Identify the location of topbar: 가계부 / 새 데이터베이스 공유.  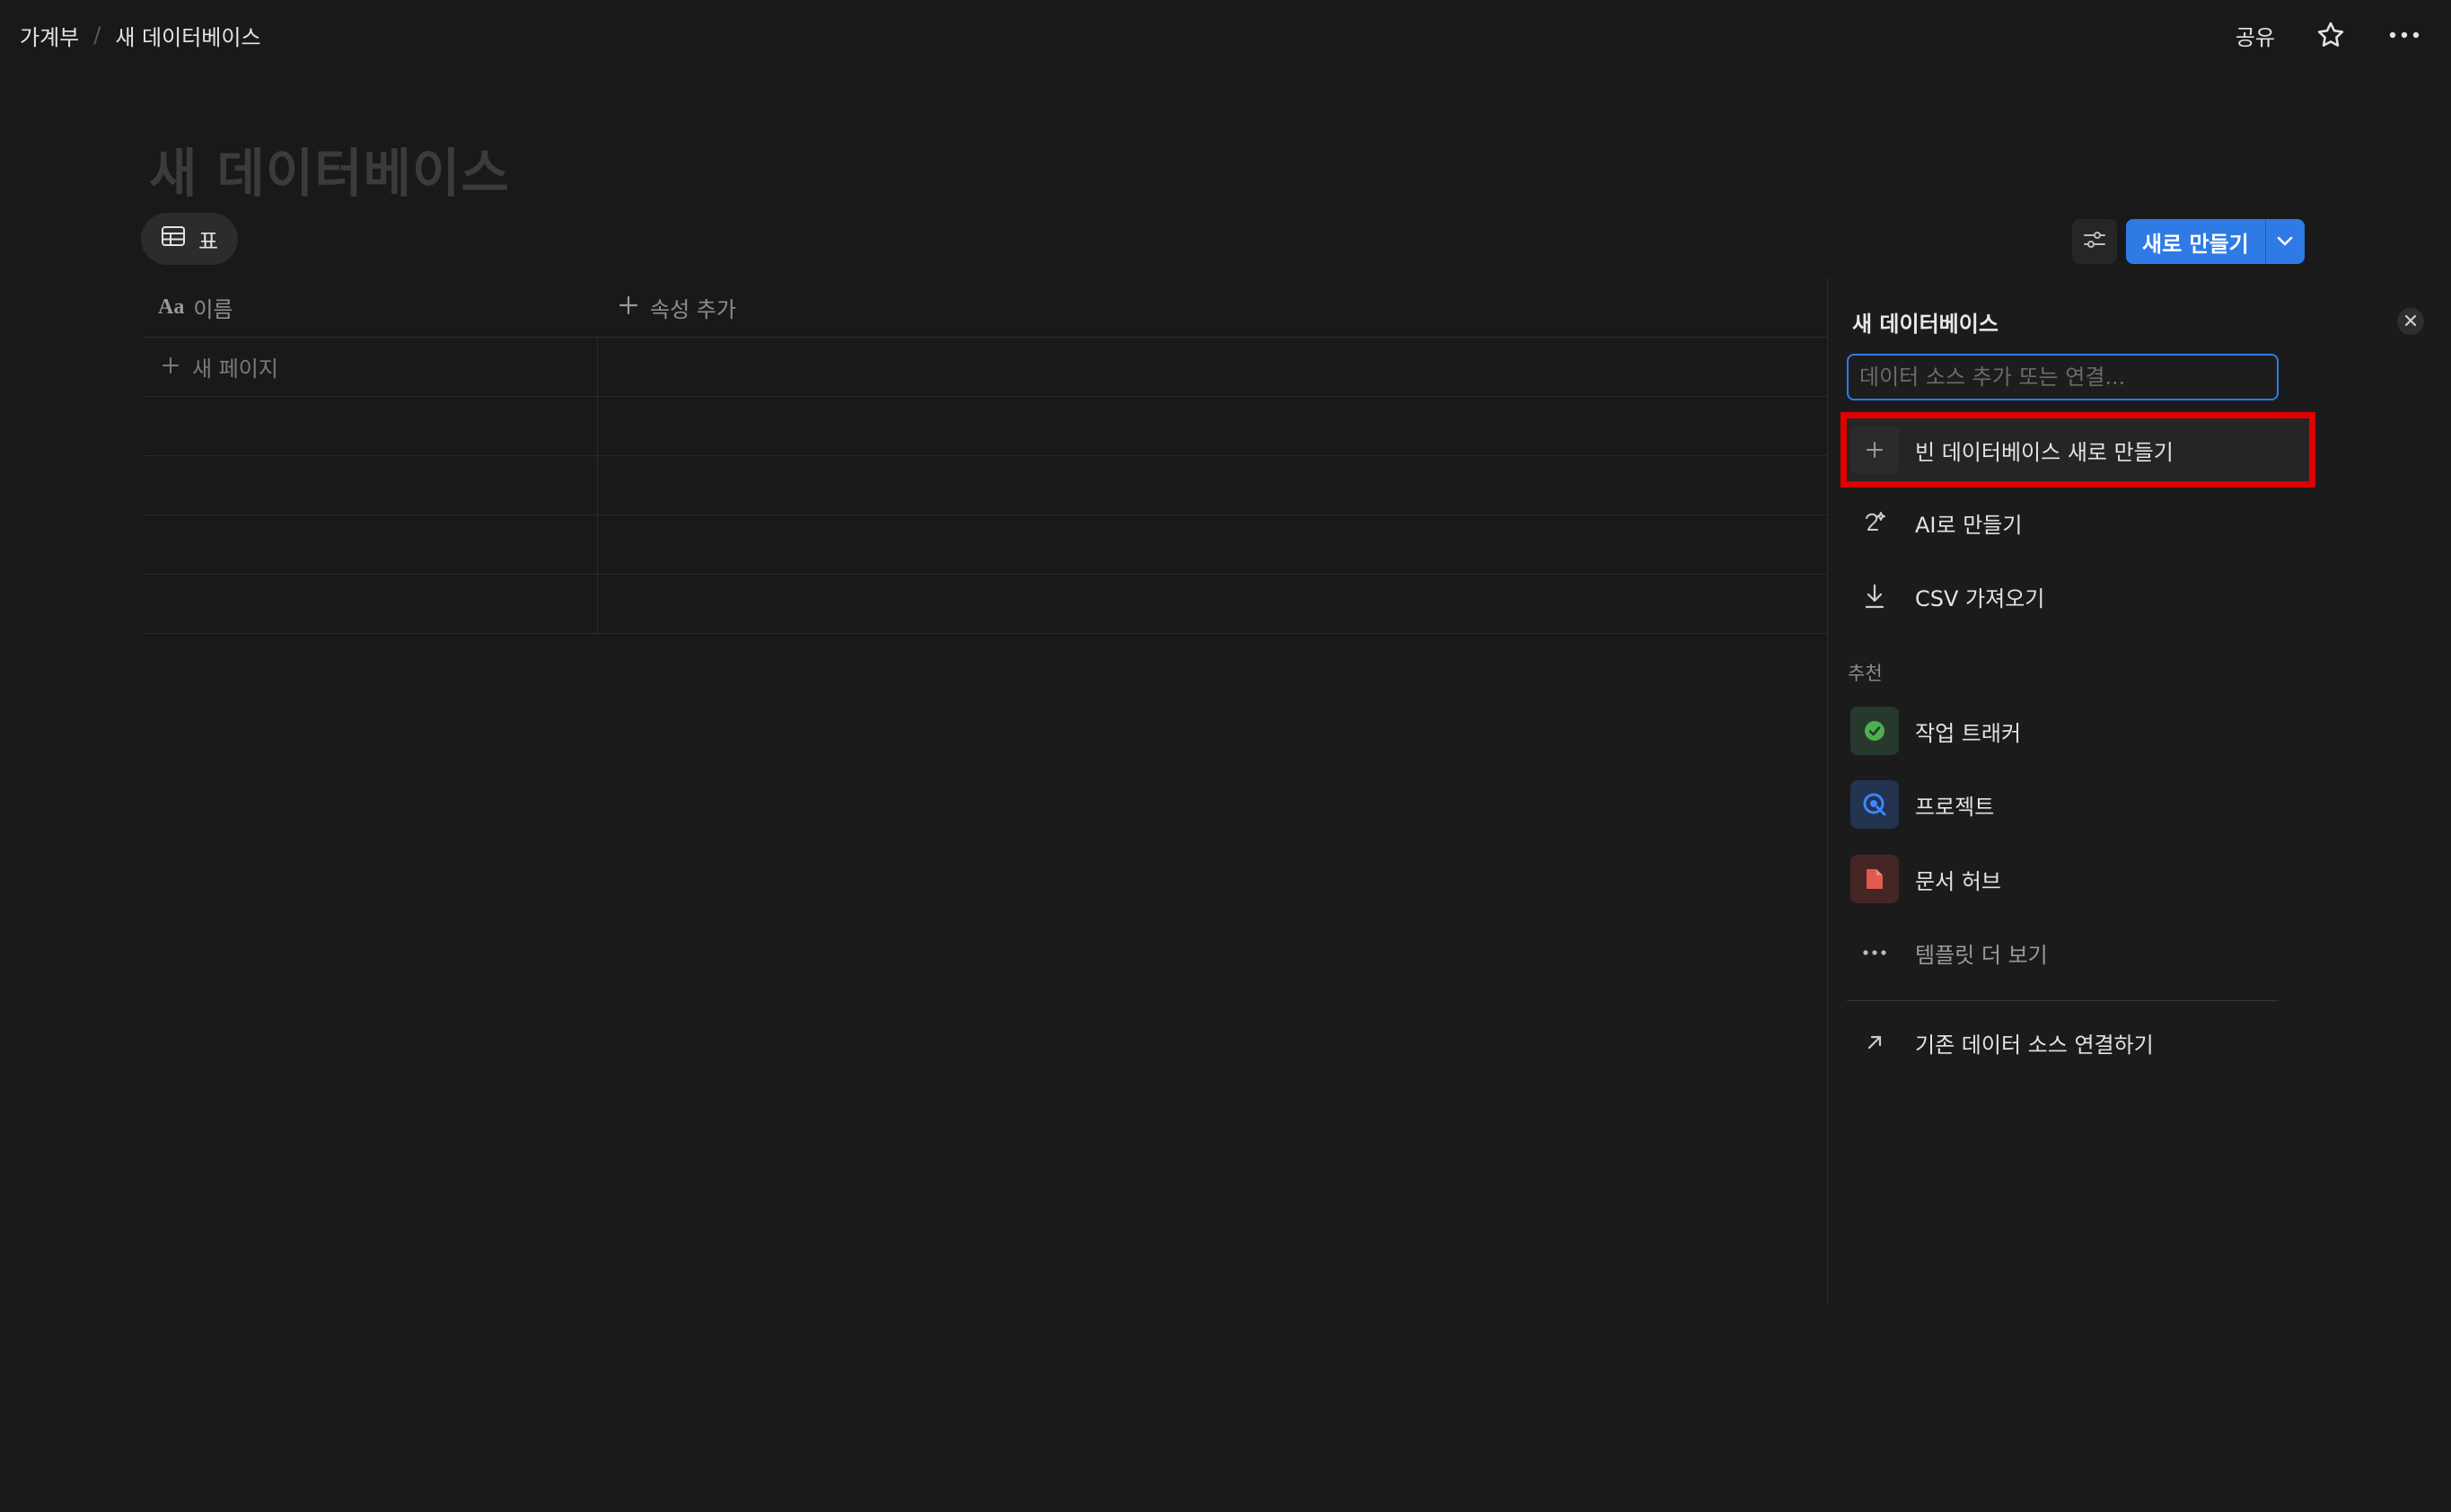
(1225, 35).